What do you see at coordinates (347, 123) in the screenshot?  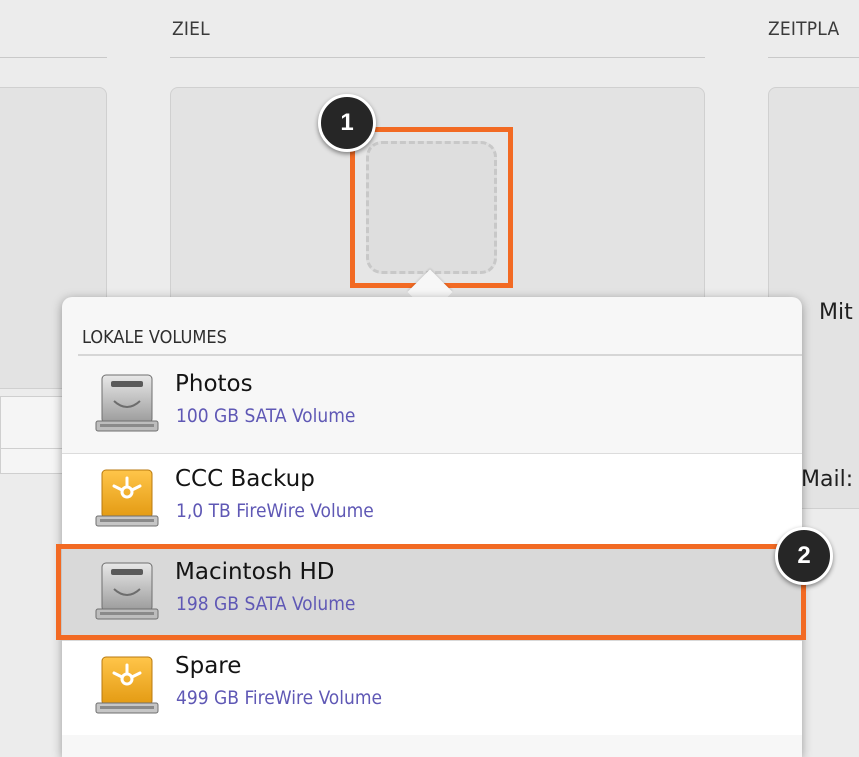 I see `callout-badge-1: 1` at bounding box center [347, 123].